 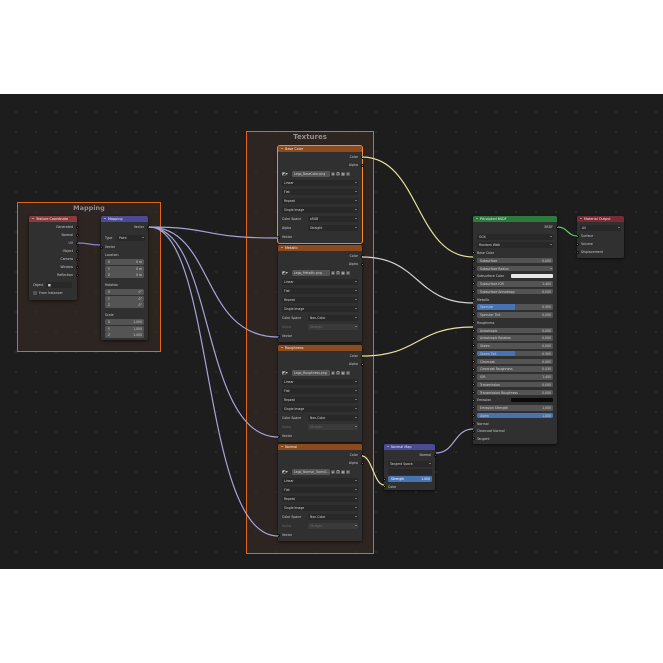 I want to click on socket-anisotropic-in, so click(x=473, y=330).